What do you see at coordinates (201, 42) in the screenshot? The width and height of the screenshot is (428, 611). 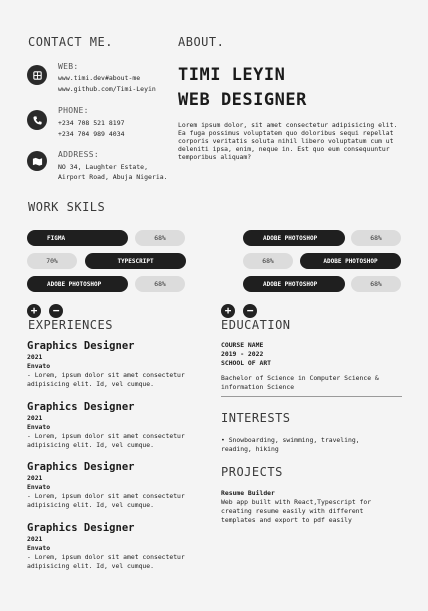 I see `about-title: ABOUT.` at bounding box center [201, 42].